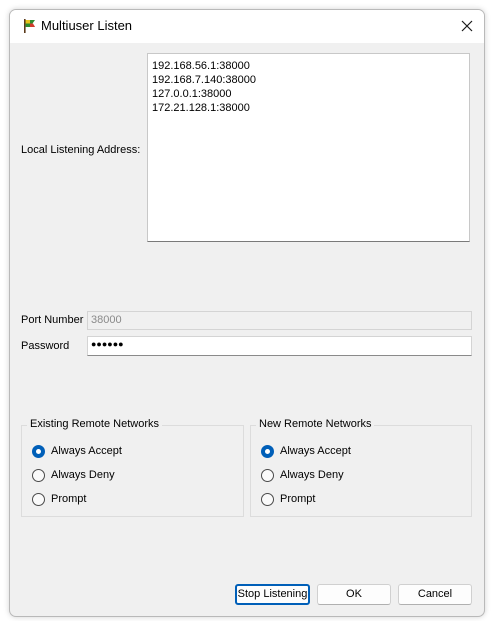 This screenshot has width=493, height=621. I want to click on close-button, so click(467, 26).